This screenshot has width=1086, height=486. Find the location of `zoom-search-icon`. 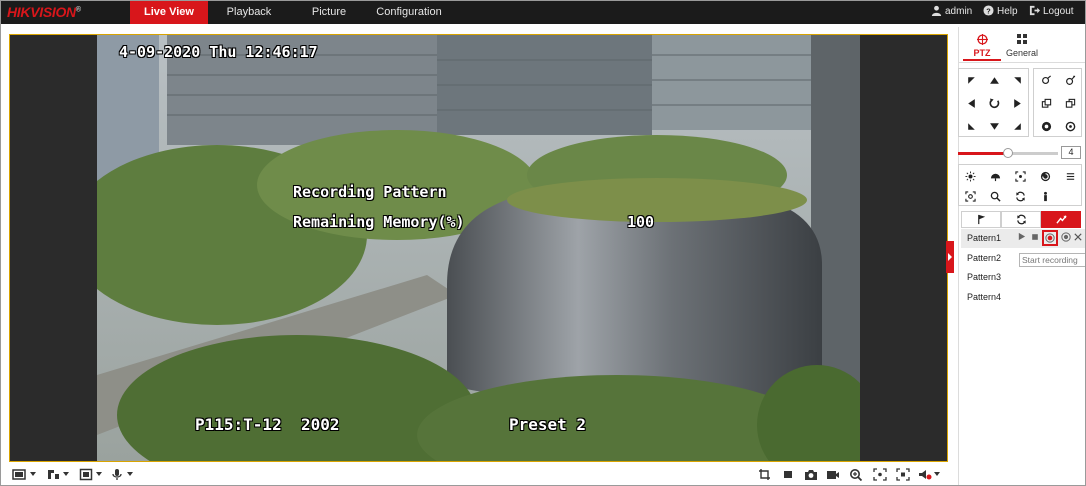

zoom-search-icon is located at coordinates (995, 196).